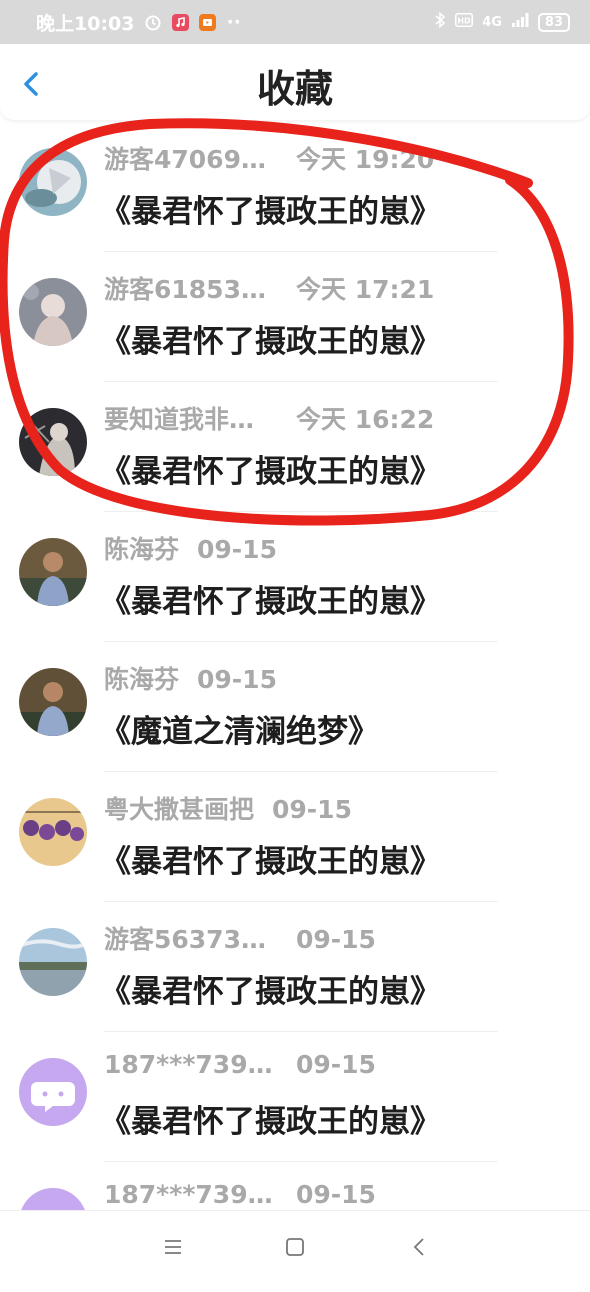 This screenshot has height=1292, width=590. What do you see at coordinates (295, 187) in the screenshot?
I see `list-item: 游客47069… 今天 19:20 《暴君怀了摄政王的崽》` at bounding box center [295, 187].